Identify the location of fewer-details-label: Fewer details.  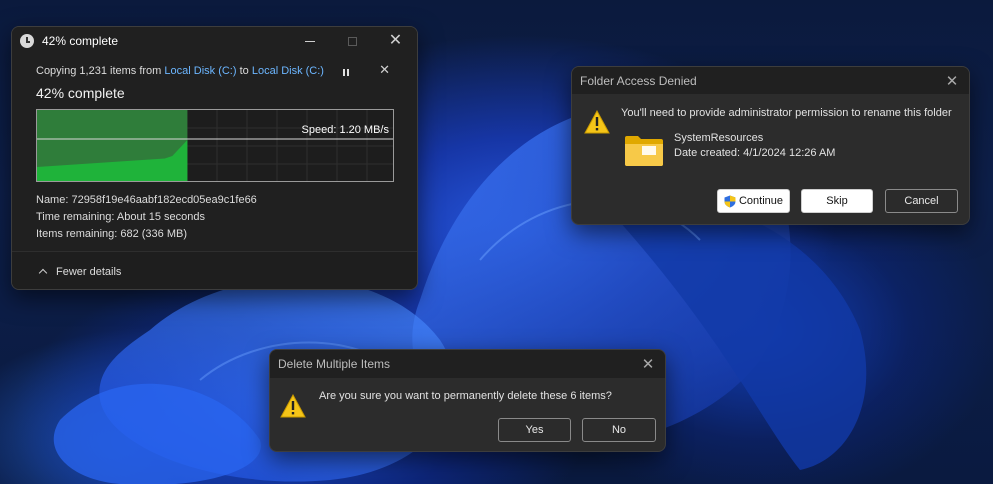
(89, 271).